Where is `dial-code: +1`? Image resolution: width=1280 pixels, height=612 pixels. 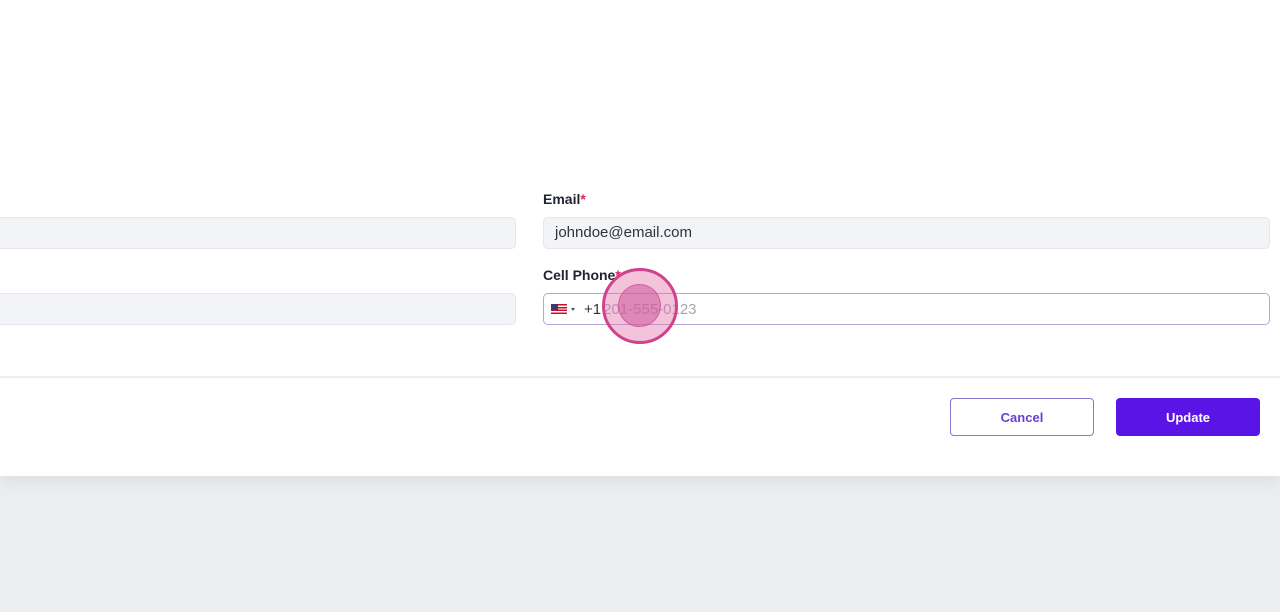 dial-code: +1 is located at coordinates (593, 309).